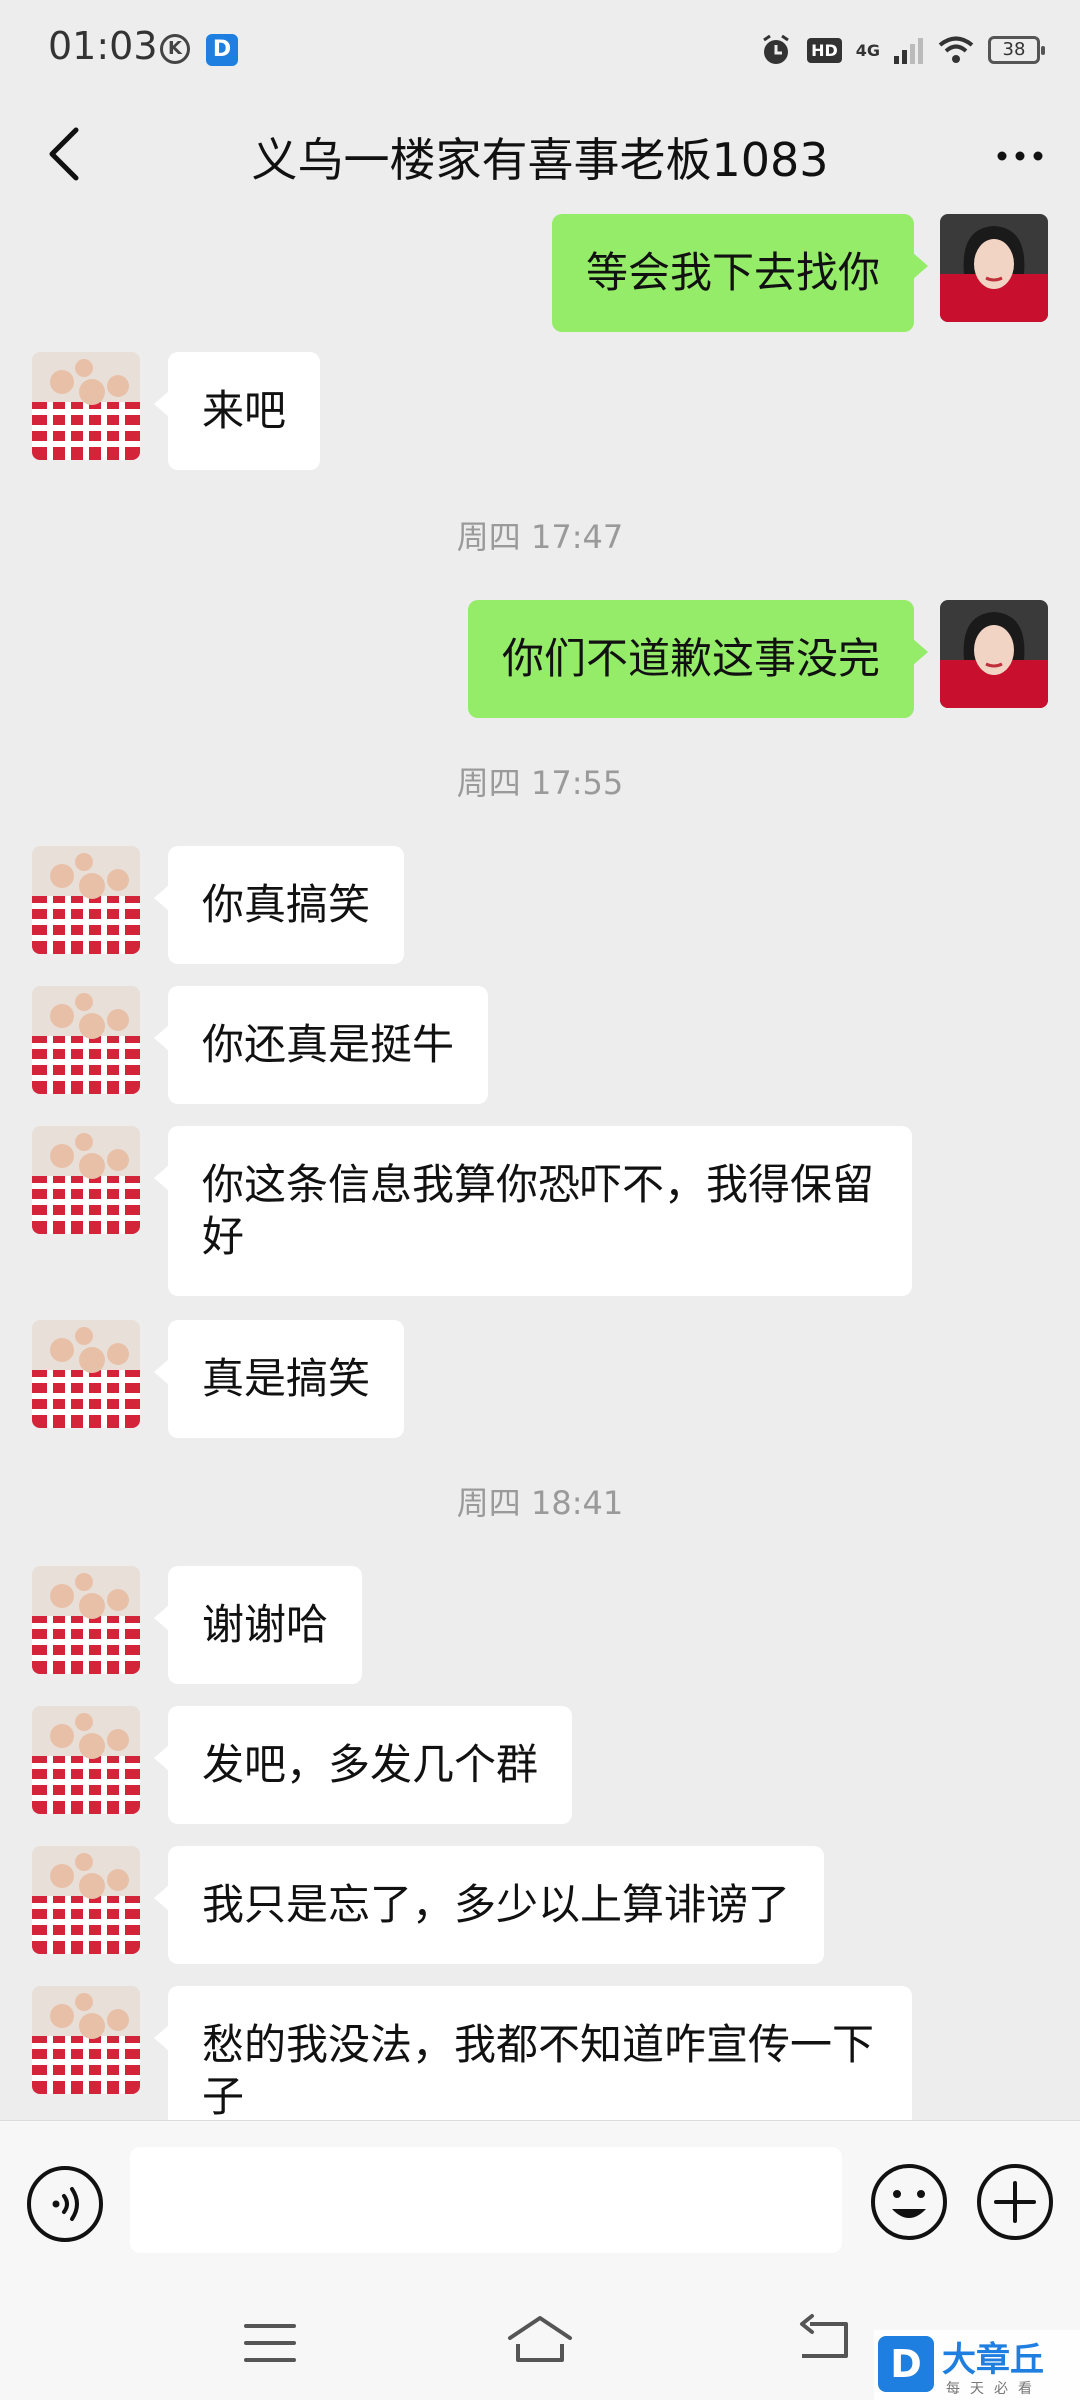 This screenshot has height=2400, width=1080. Describe the element at coordinates (867, 50) in the screenshot. I see `network-type: 4G` at that location.